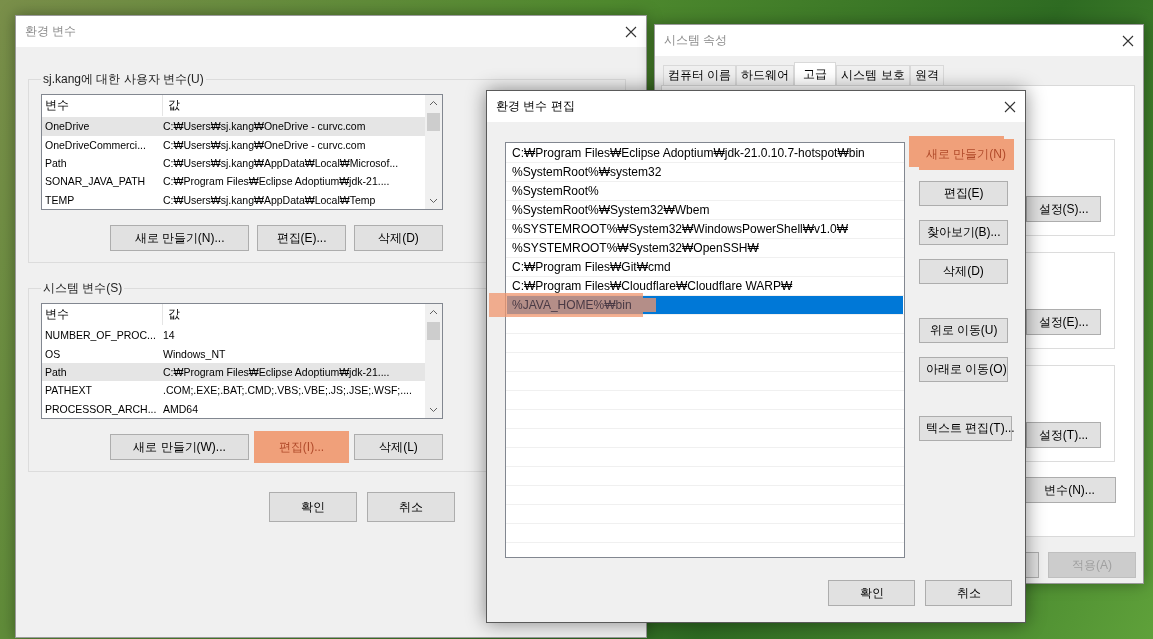  Describe the element at coordinates (233, 126) in the screenshot. I see `variable-row: OneDrive C:₩Users₩sj.kang₩OneDrive - curvc.com` at that location.